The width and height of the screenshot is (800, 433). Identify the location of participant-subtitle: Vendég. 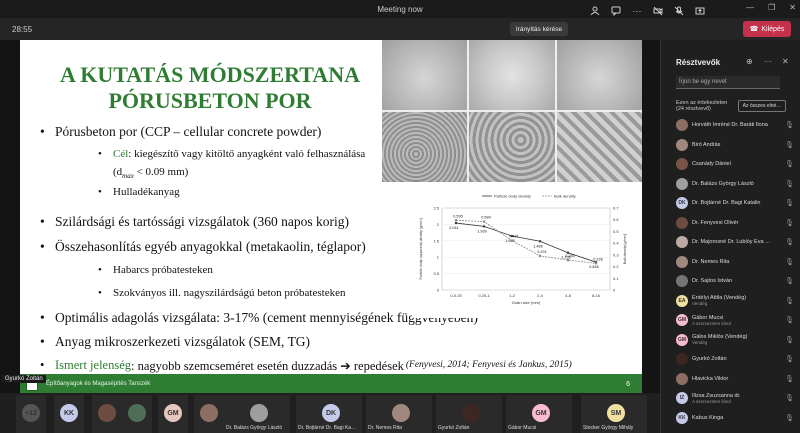
(700, 342).